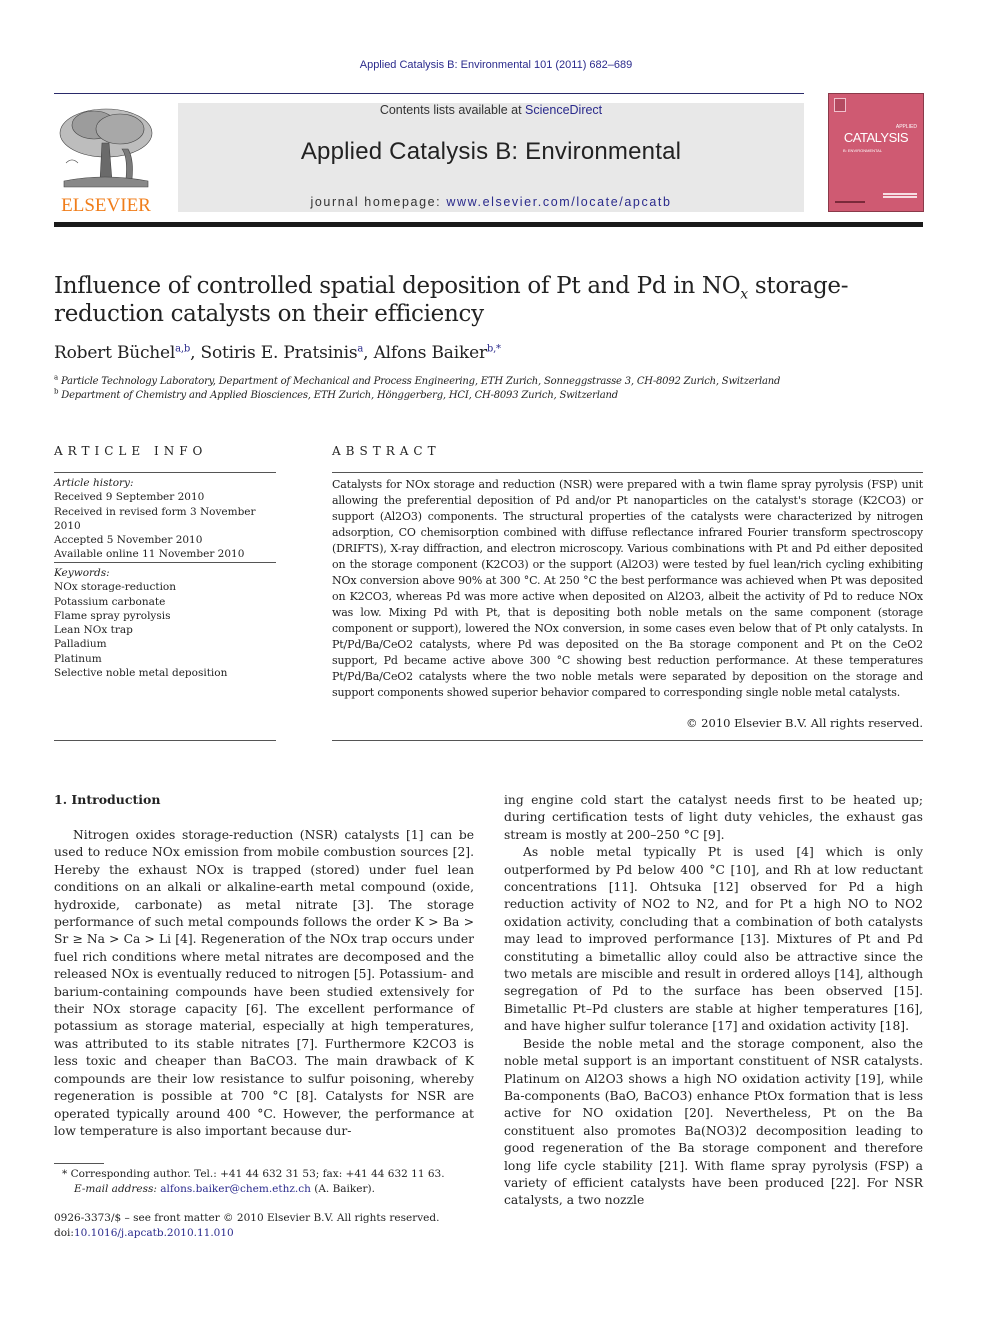 Image resolution: width=992 pixels, height=1323 pixels. Describe the element at coordinates (56, 391) in the screenshot. I see `affiliation-mark: b` at that location.